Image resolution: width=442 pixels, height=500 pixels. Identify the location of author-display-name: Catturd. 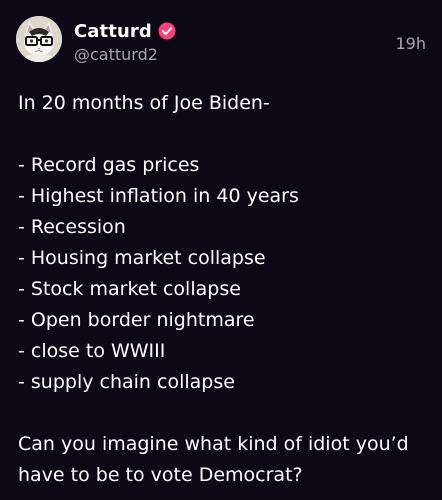
(113, 31).